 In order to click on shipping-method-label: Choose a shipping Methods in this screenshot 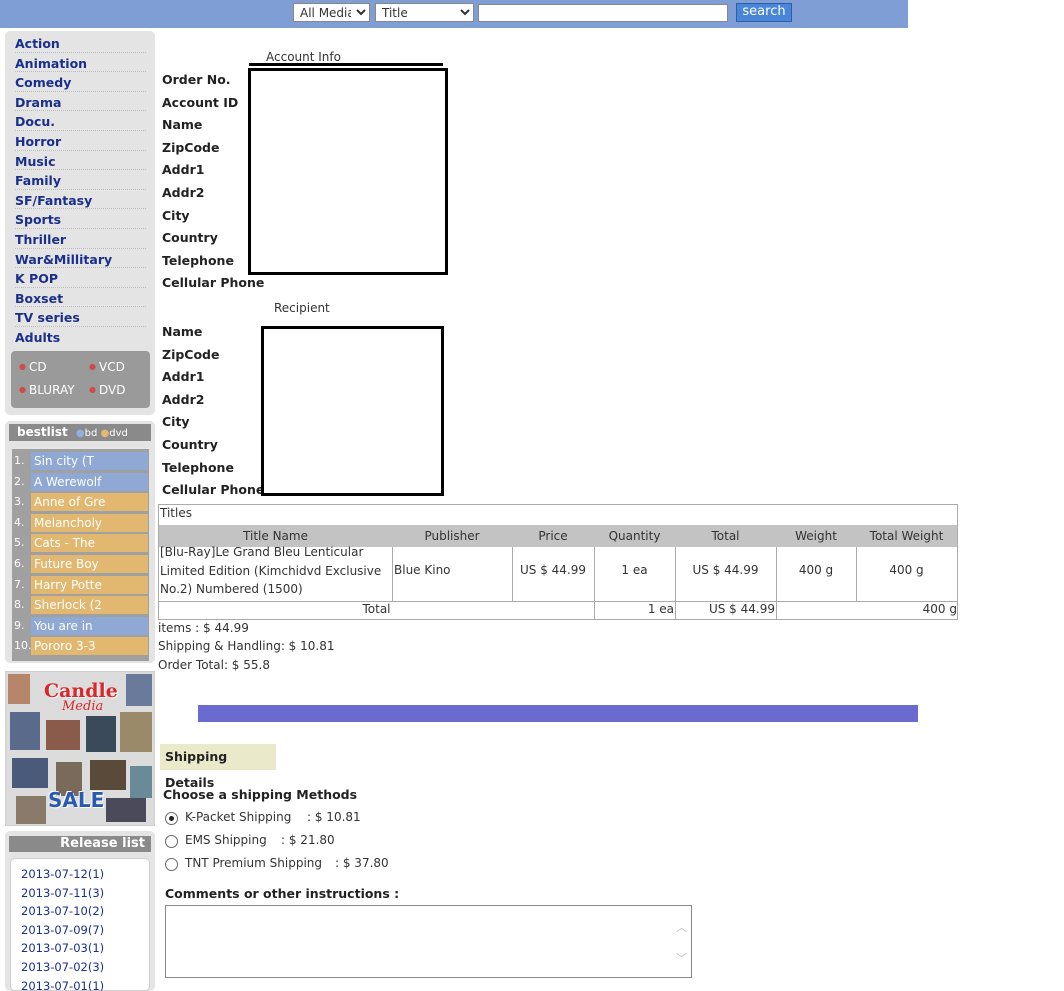, I will do `click(260, 794)`.